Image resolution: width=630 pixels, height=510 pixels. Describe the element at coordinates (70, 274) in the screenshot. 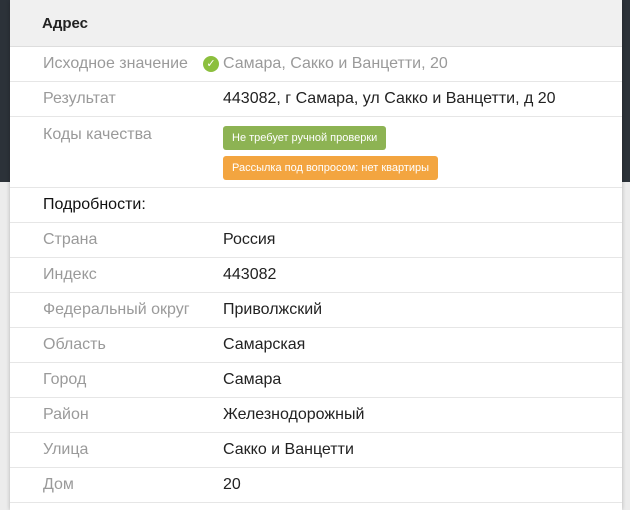

I see `detail-label: Индекс` at that location.